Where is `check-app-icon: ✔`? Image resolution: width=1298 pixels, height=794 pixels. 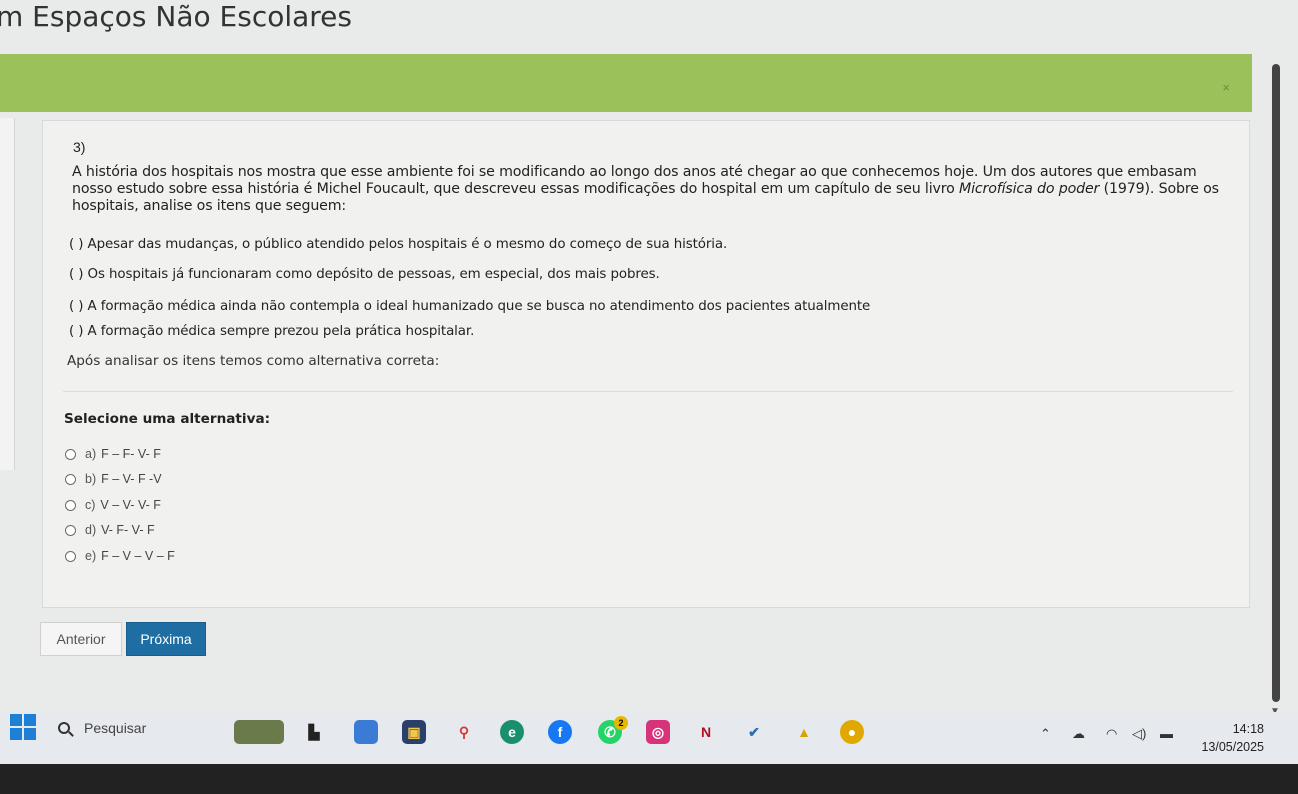
check-app-icon: ✔ is located at coordinates (754, 732).